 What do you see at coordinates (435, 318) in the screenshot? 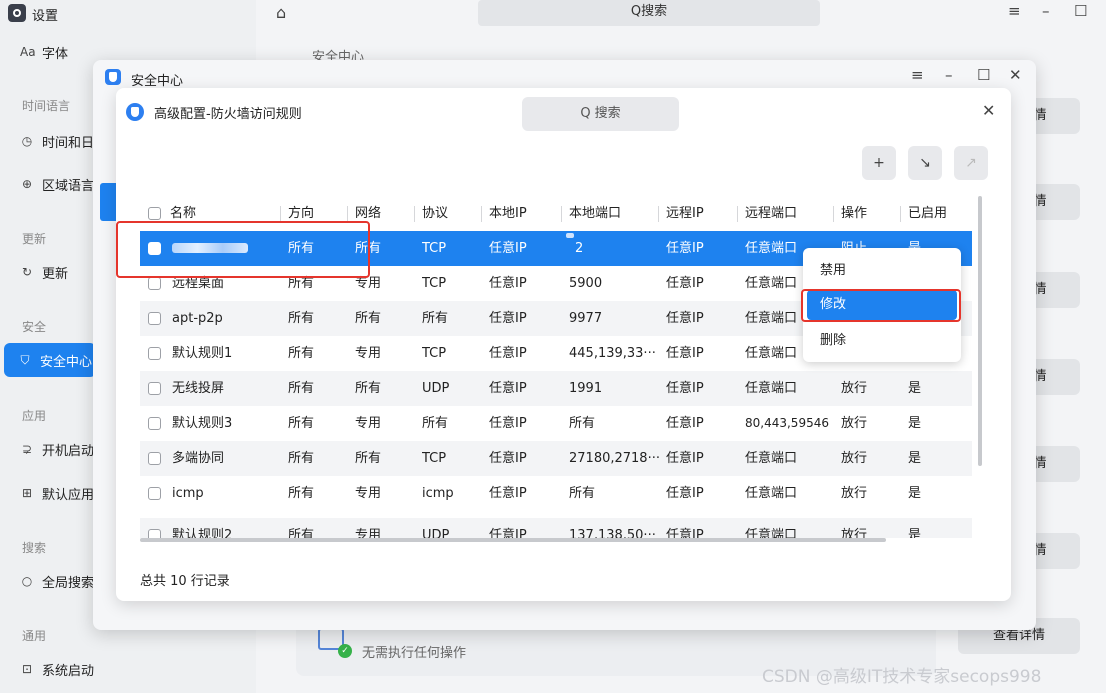
I see `cell-protocol: 所有` at bounding box center [435, 318].